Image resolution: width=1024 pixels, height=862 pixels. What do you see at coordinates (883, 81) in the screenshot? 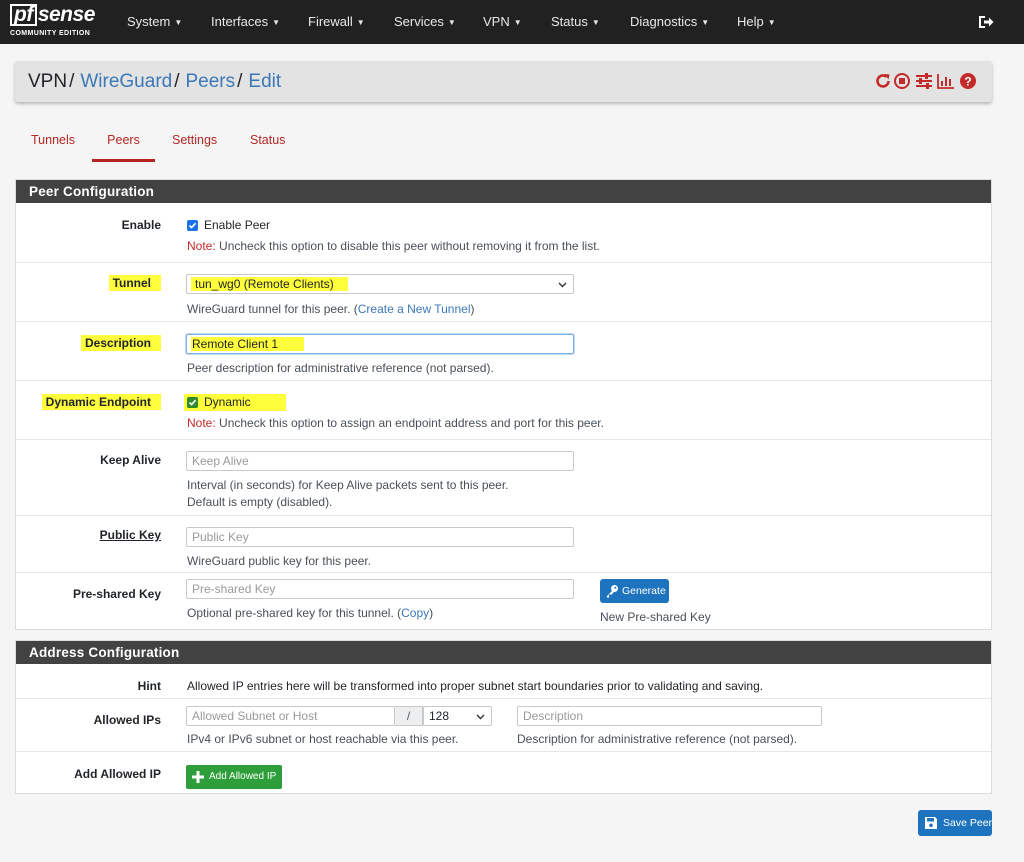
I see `reload-icon` at bounding box center [883, 81].